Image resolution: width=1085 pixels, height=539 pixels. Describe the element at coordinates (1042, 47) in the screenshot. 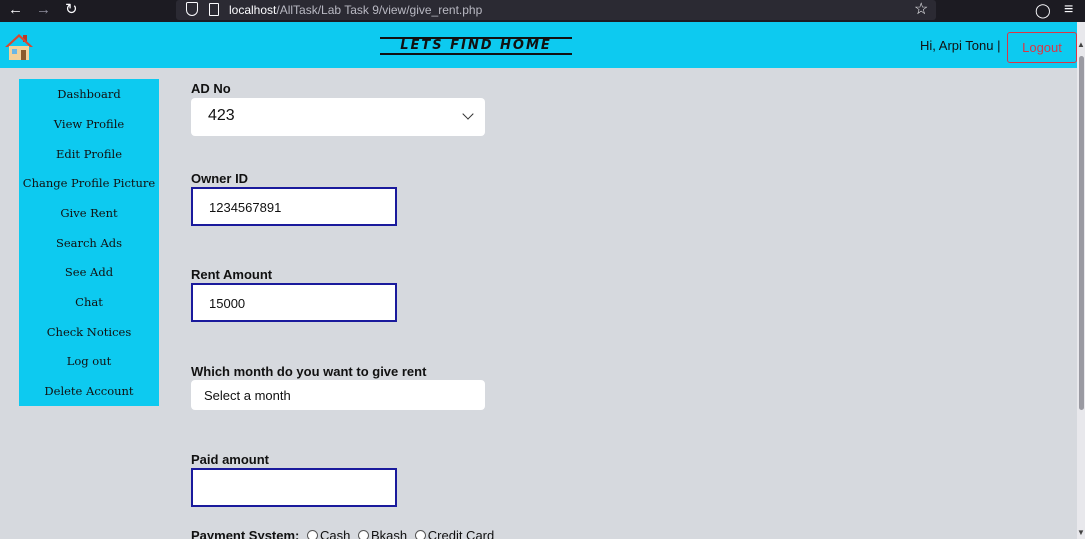

I see `logout-button: Logout` at that location.